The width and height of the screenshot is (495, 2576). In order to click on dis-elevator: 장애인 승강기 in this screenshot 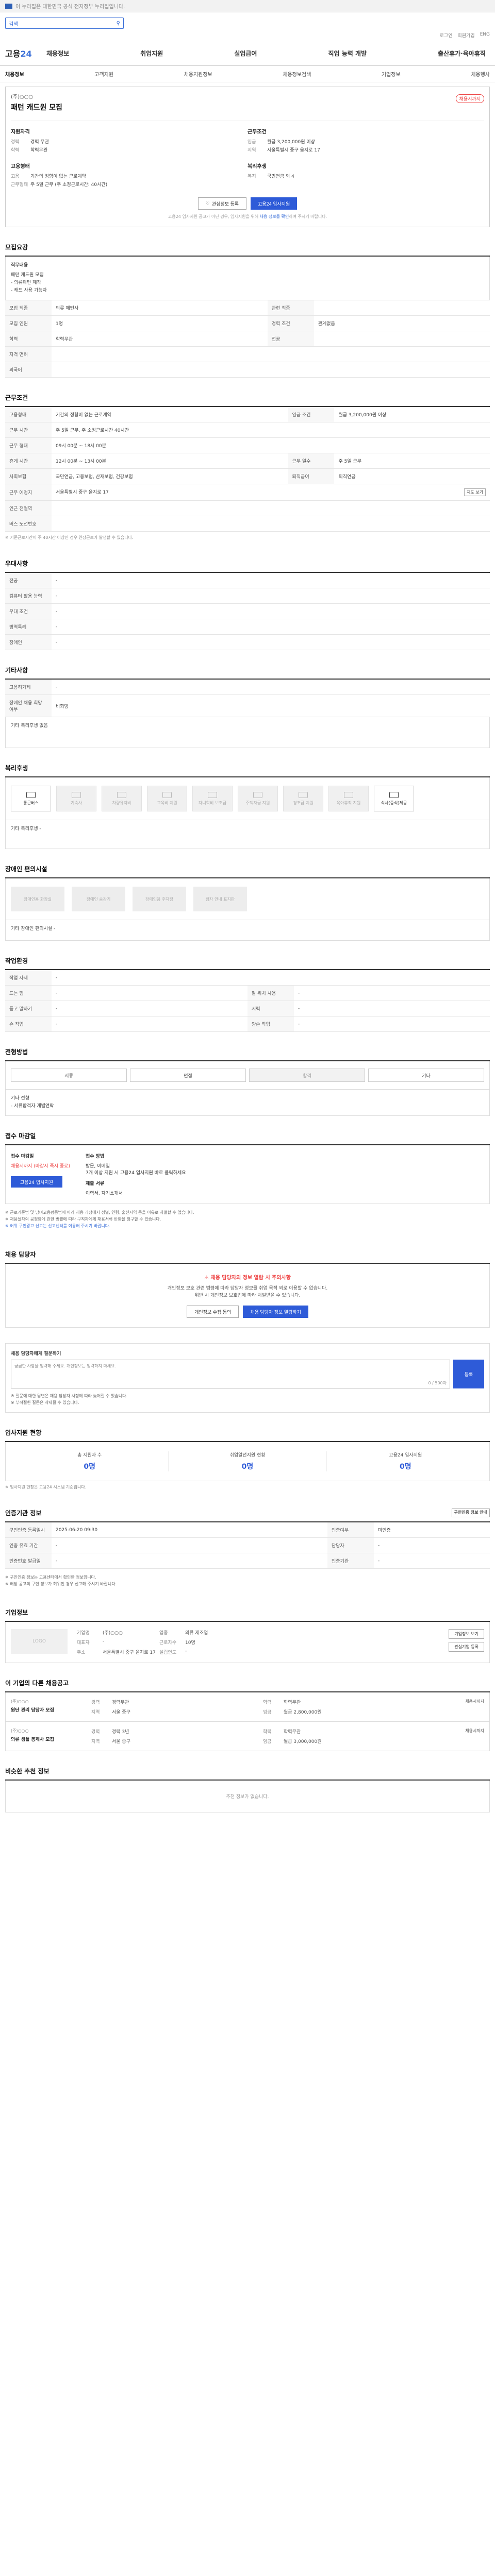, I will do `click(98, 899)`.